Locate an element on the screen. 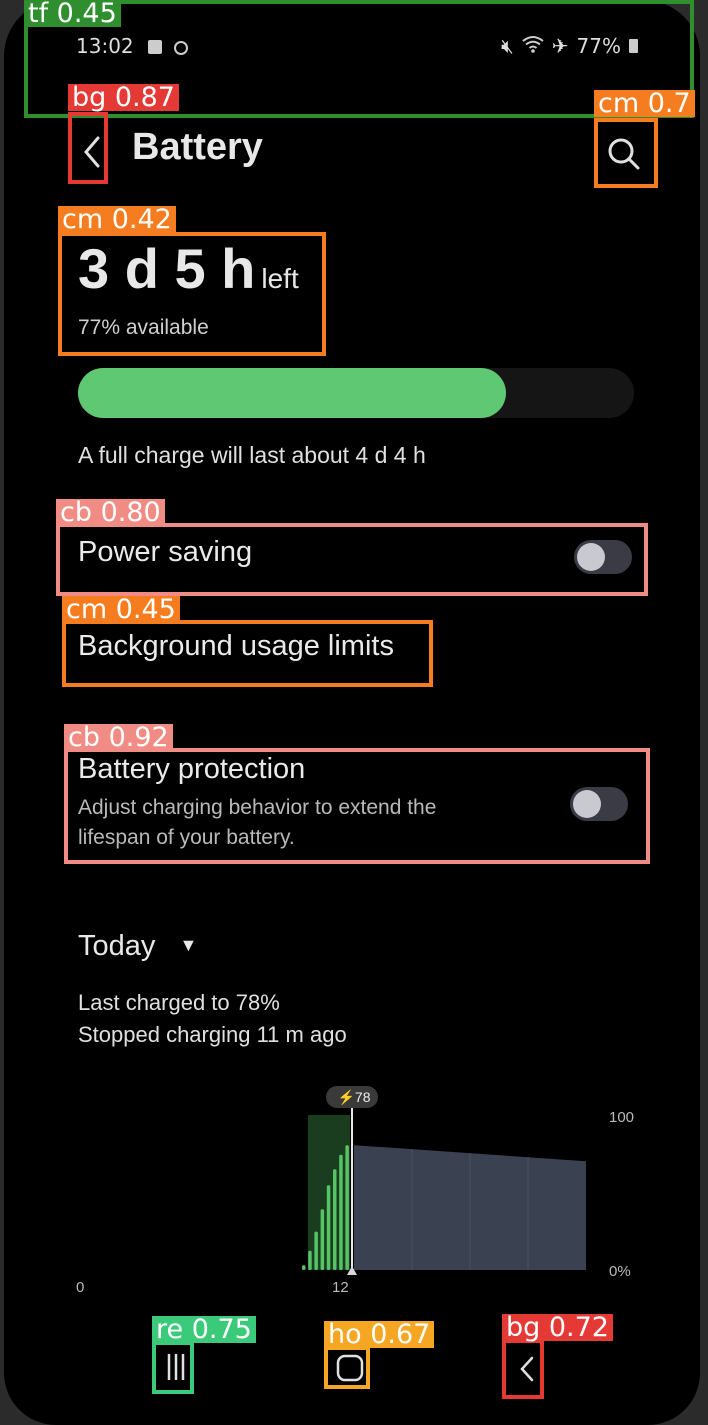  battery-usage-chart: ⚡78 0 12 100 0% is located at coordinates (355, 1191).